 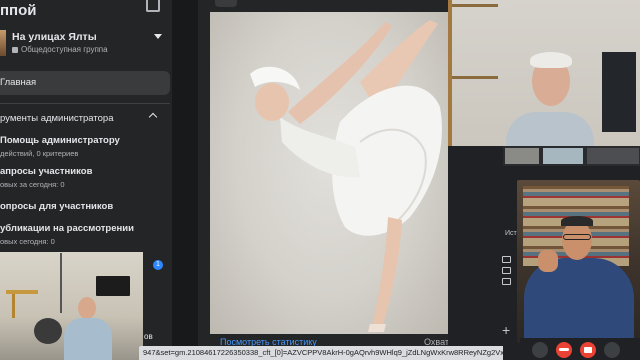 What do you see at coordinates (153, 6) in the screenshot?
I see `inbox-icon` at bounding box center [153, 6].